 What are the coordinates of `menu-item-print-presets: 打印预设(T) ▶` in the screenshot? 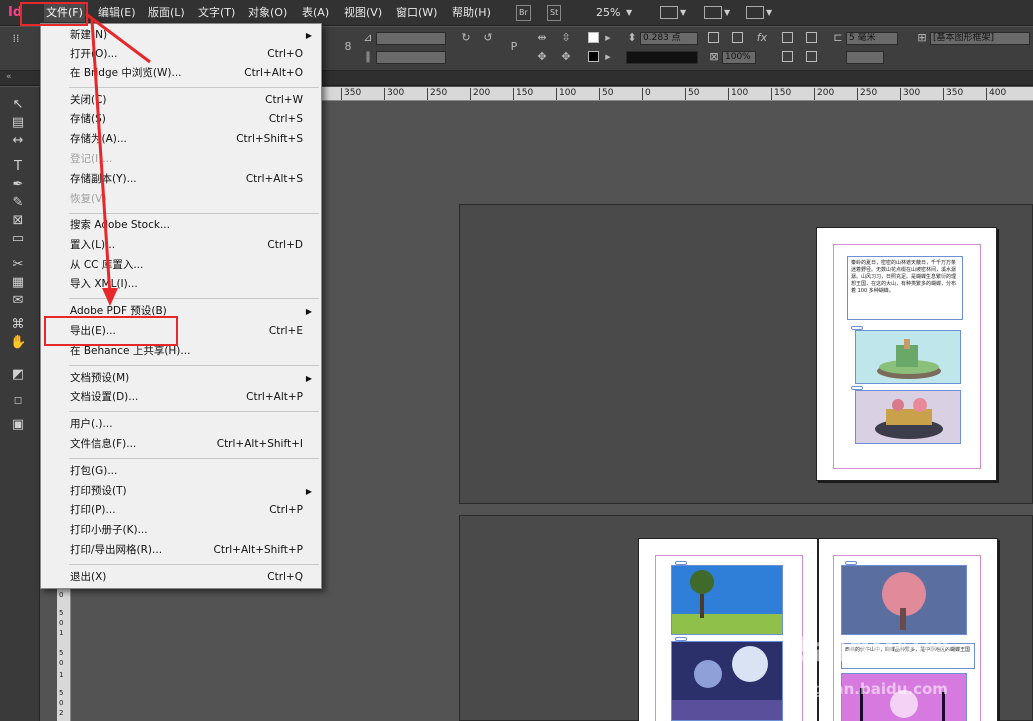 It's located at (181, 491).